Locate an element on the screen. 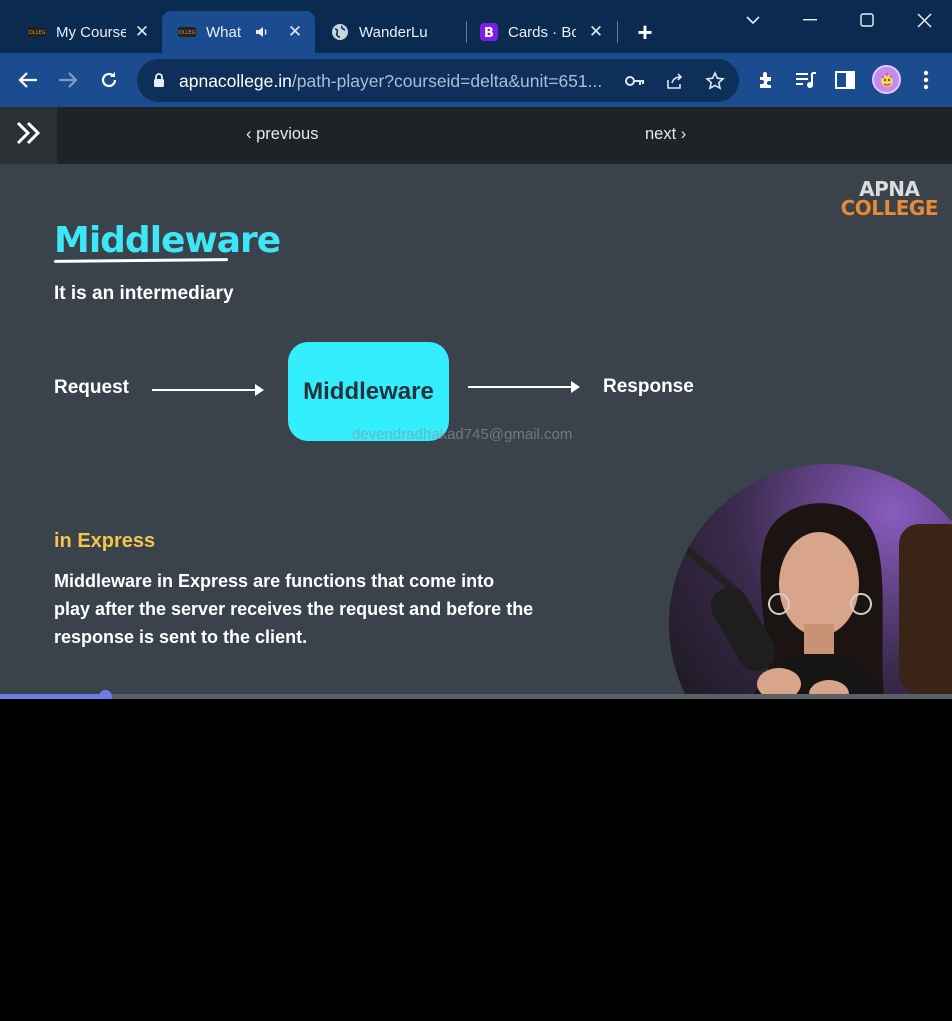 The image size is (952, 1021). tab-wanderlust: WanderLu is located at coordinates (390, 32).